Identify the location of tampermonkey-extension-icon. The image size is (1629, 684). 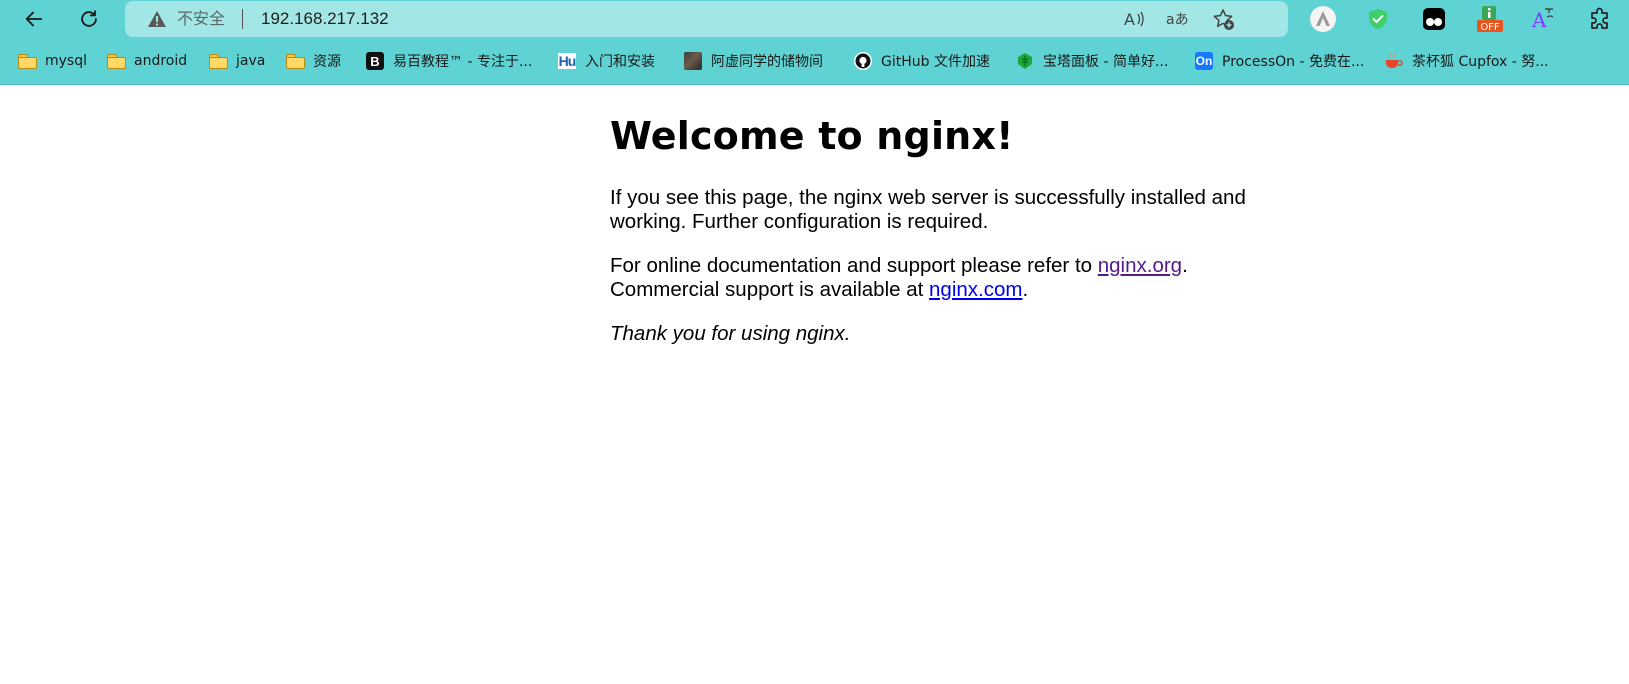
(1434, 19).